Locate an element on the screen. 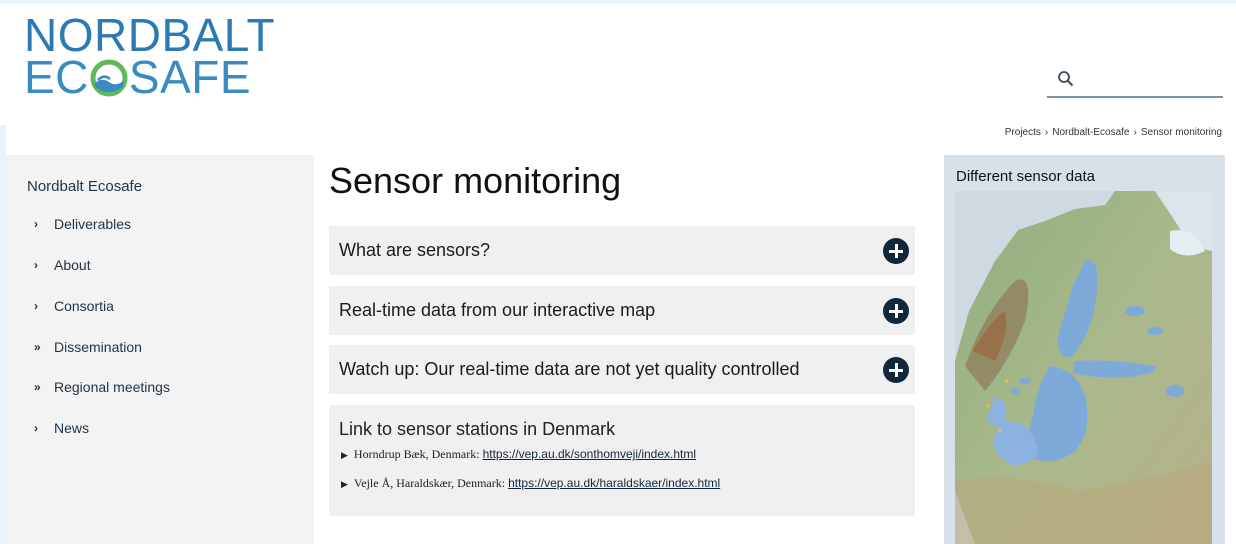 The image size is (1236, 544). top-band is located at coordinates (618, 2).